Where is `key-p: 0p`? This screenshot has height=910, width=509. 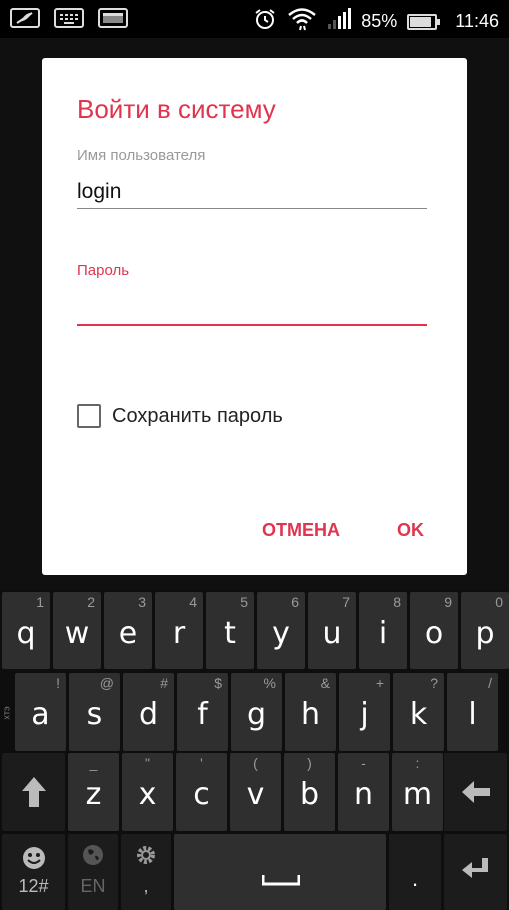 key-p: 0p is located at coordinates (485, 630).